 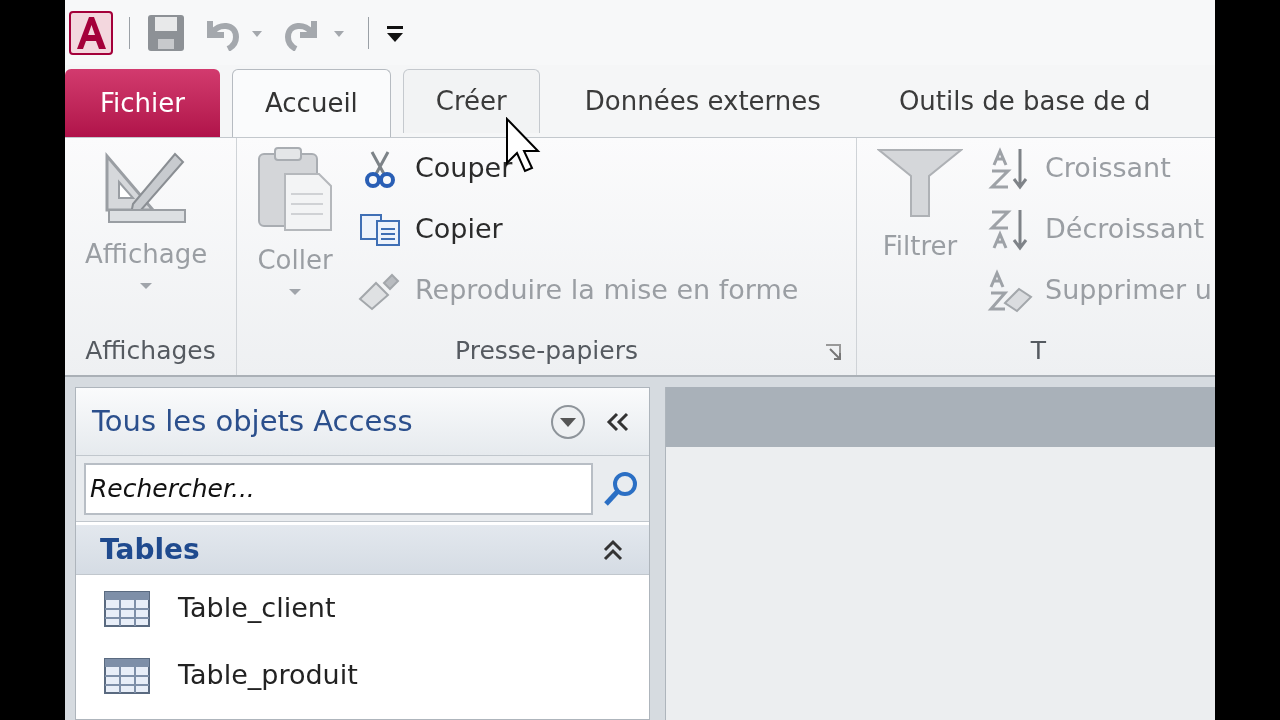 I want to click on funnel-icon, so click(x=920, y=182).